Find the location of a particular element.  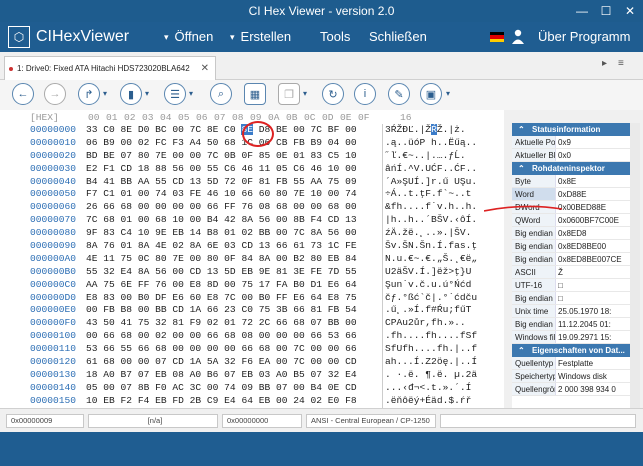

text-row: . ·.ë. ¶.ë. µ.2ä is located at coordinates (445, 375).